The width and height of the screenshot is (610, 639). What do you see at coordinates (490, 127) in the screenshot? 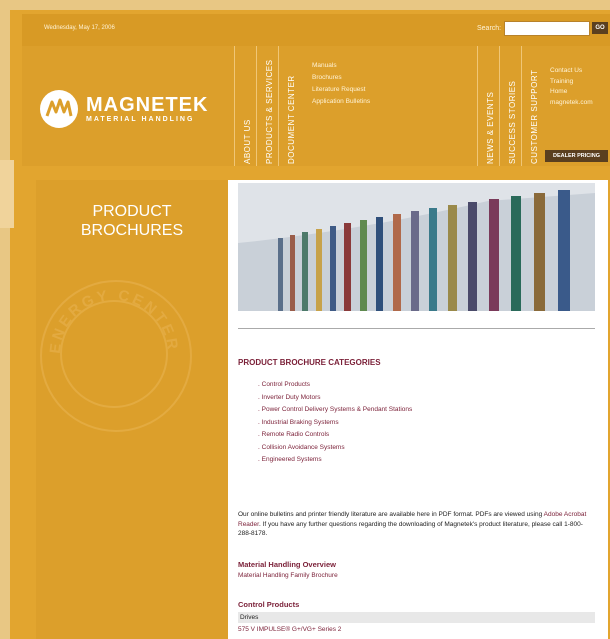
I see `tab-label: NEWS & EVENTS` at bounding box center [490, 127].